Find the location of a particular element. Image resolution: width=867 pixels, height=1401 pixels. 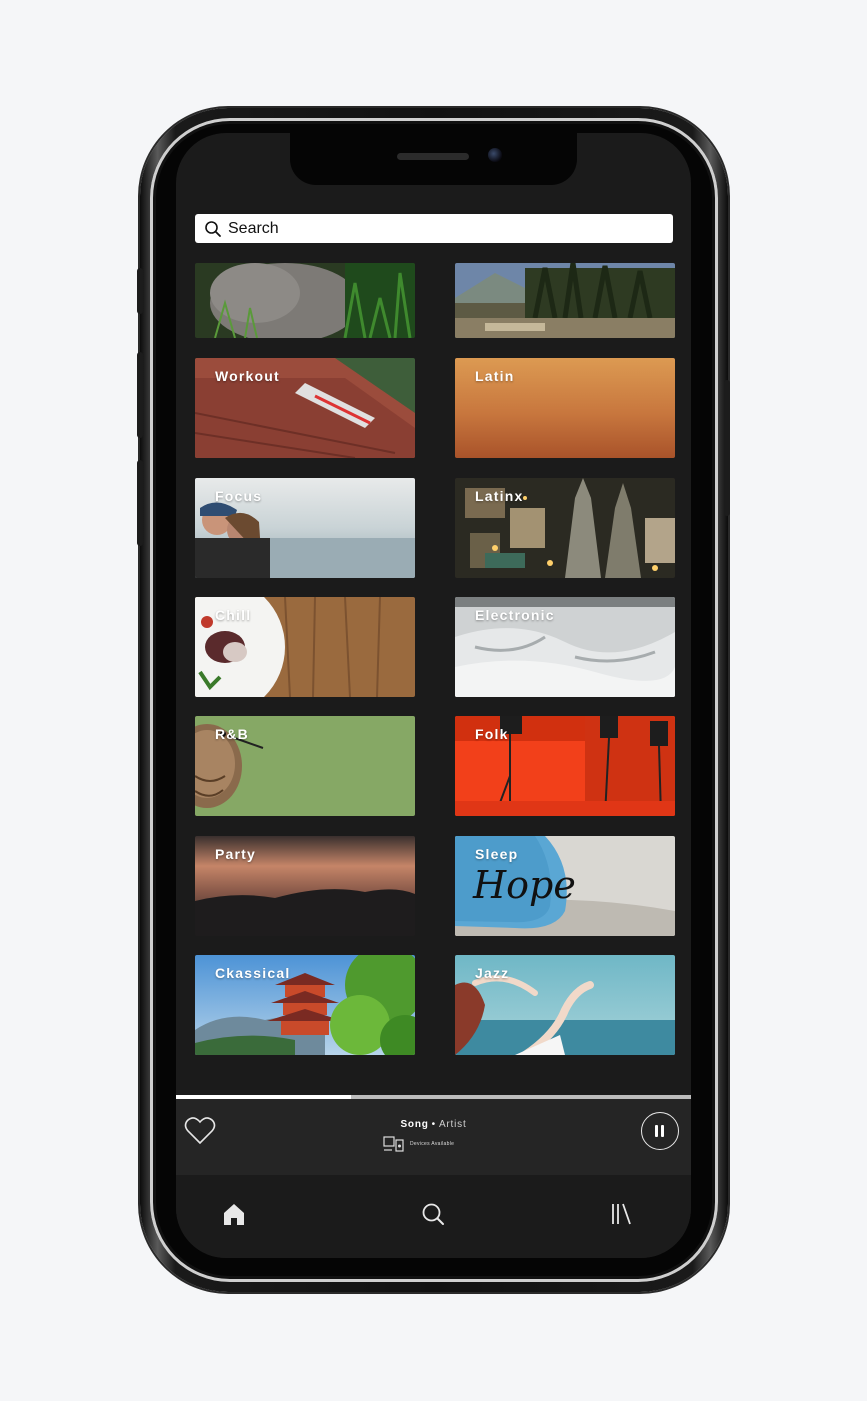

mini-player: Song • Artist Devices Available is located at coordinates (433, 1137).